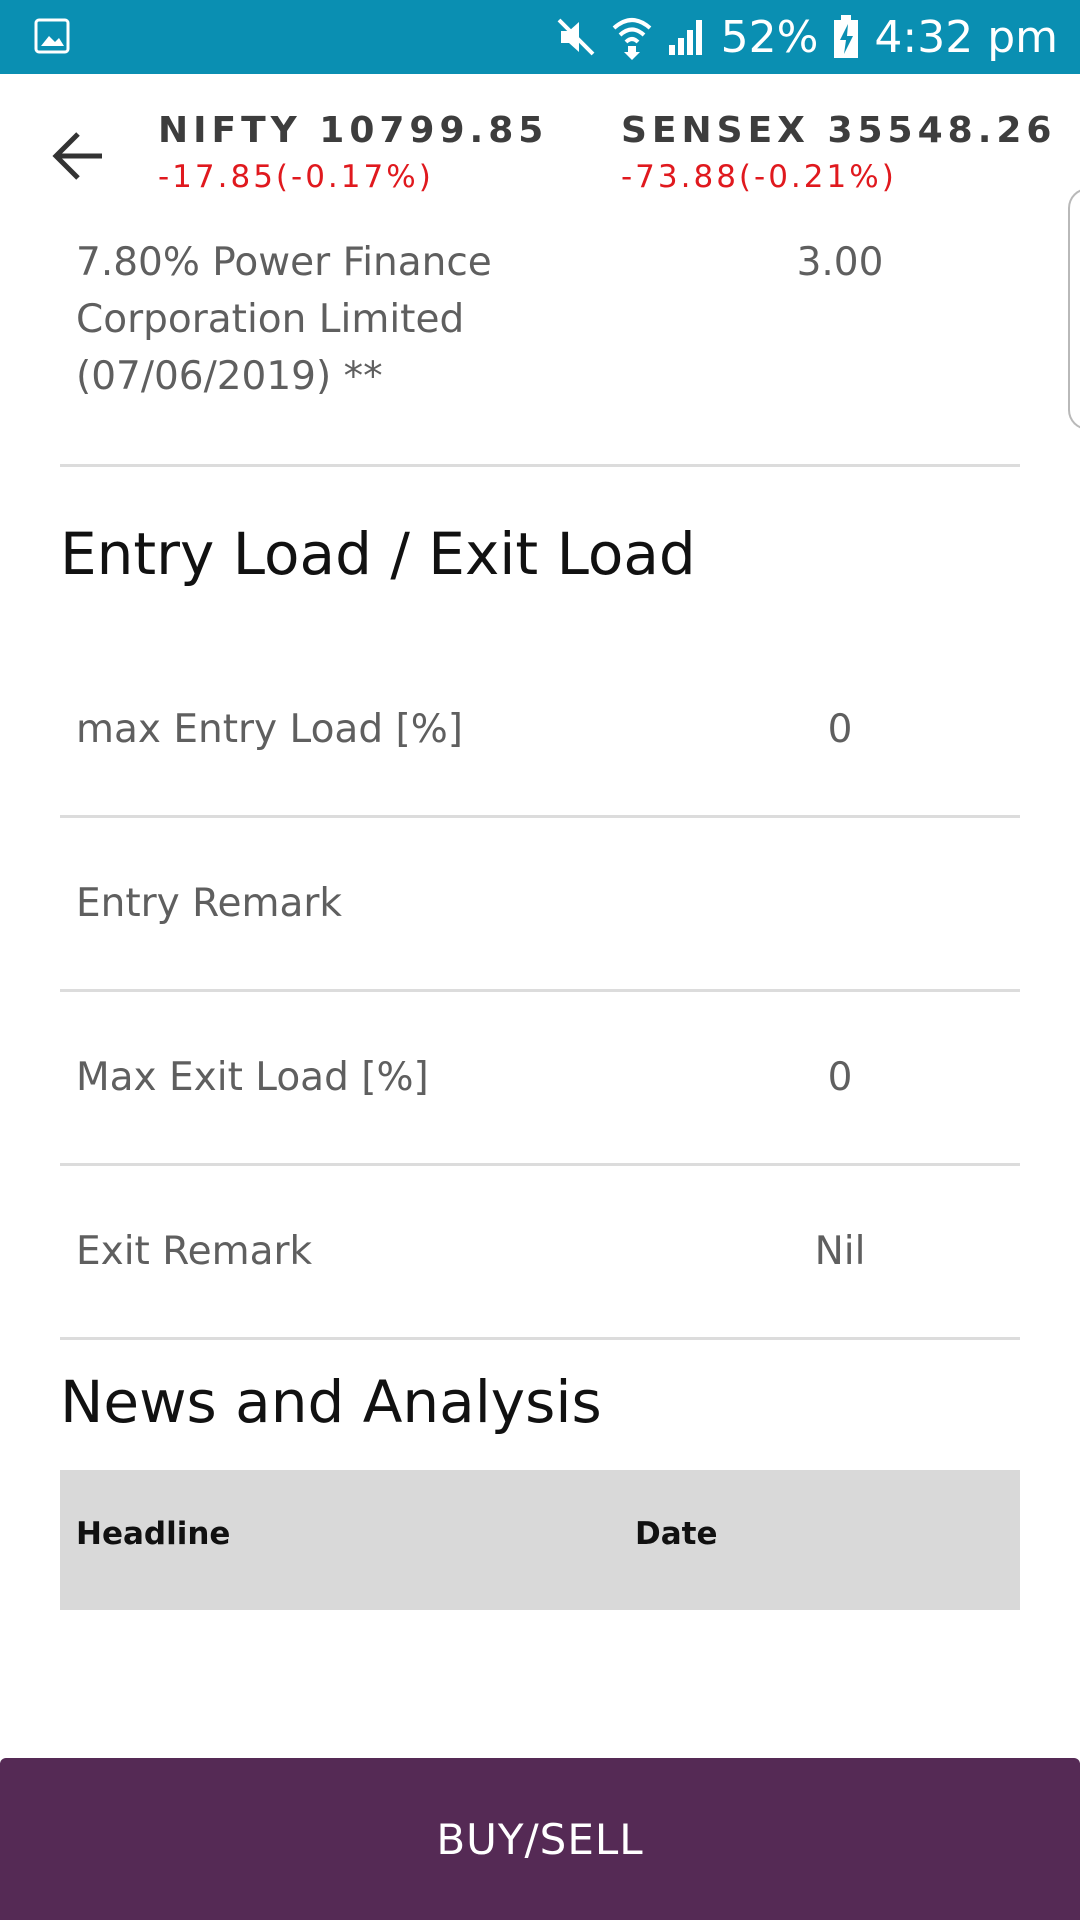 The width and height of the screenshot is (1080, 1920). What do you see at coordinates (353, 152) in the screenshot?
I see `nifty-ticker: NIFTY 10799.85 -17.85(-0.17%)` at bounding box center [353, 152].